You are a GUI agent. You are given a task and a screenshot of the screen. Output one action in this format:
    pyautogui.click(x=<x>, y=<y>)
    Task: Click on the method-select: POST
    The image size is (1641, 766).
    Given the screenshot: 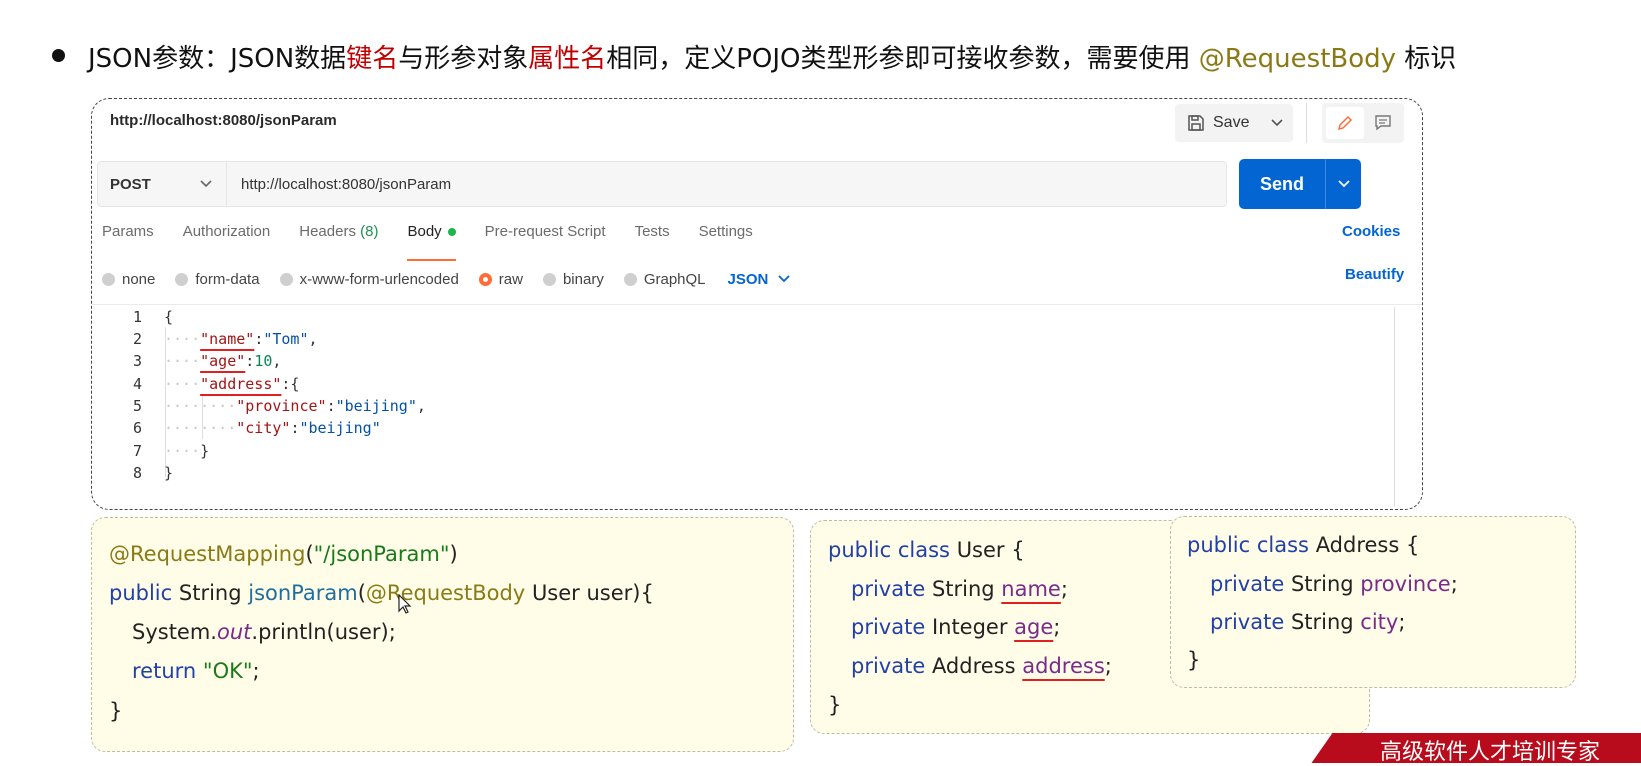 What is the action you would take?
    pyautogui.click(x=162, y=184)
    